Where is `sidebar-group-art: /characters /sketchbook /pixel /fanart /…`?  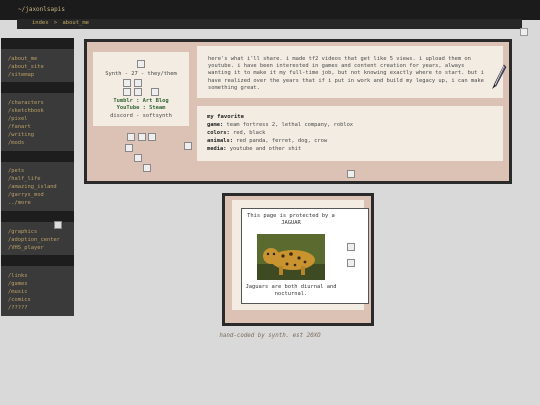 sidebar-group-art: /characters /sketchbook /pixel /fanart /… is located at coordinates (26, 123).